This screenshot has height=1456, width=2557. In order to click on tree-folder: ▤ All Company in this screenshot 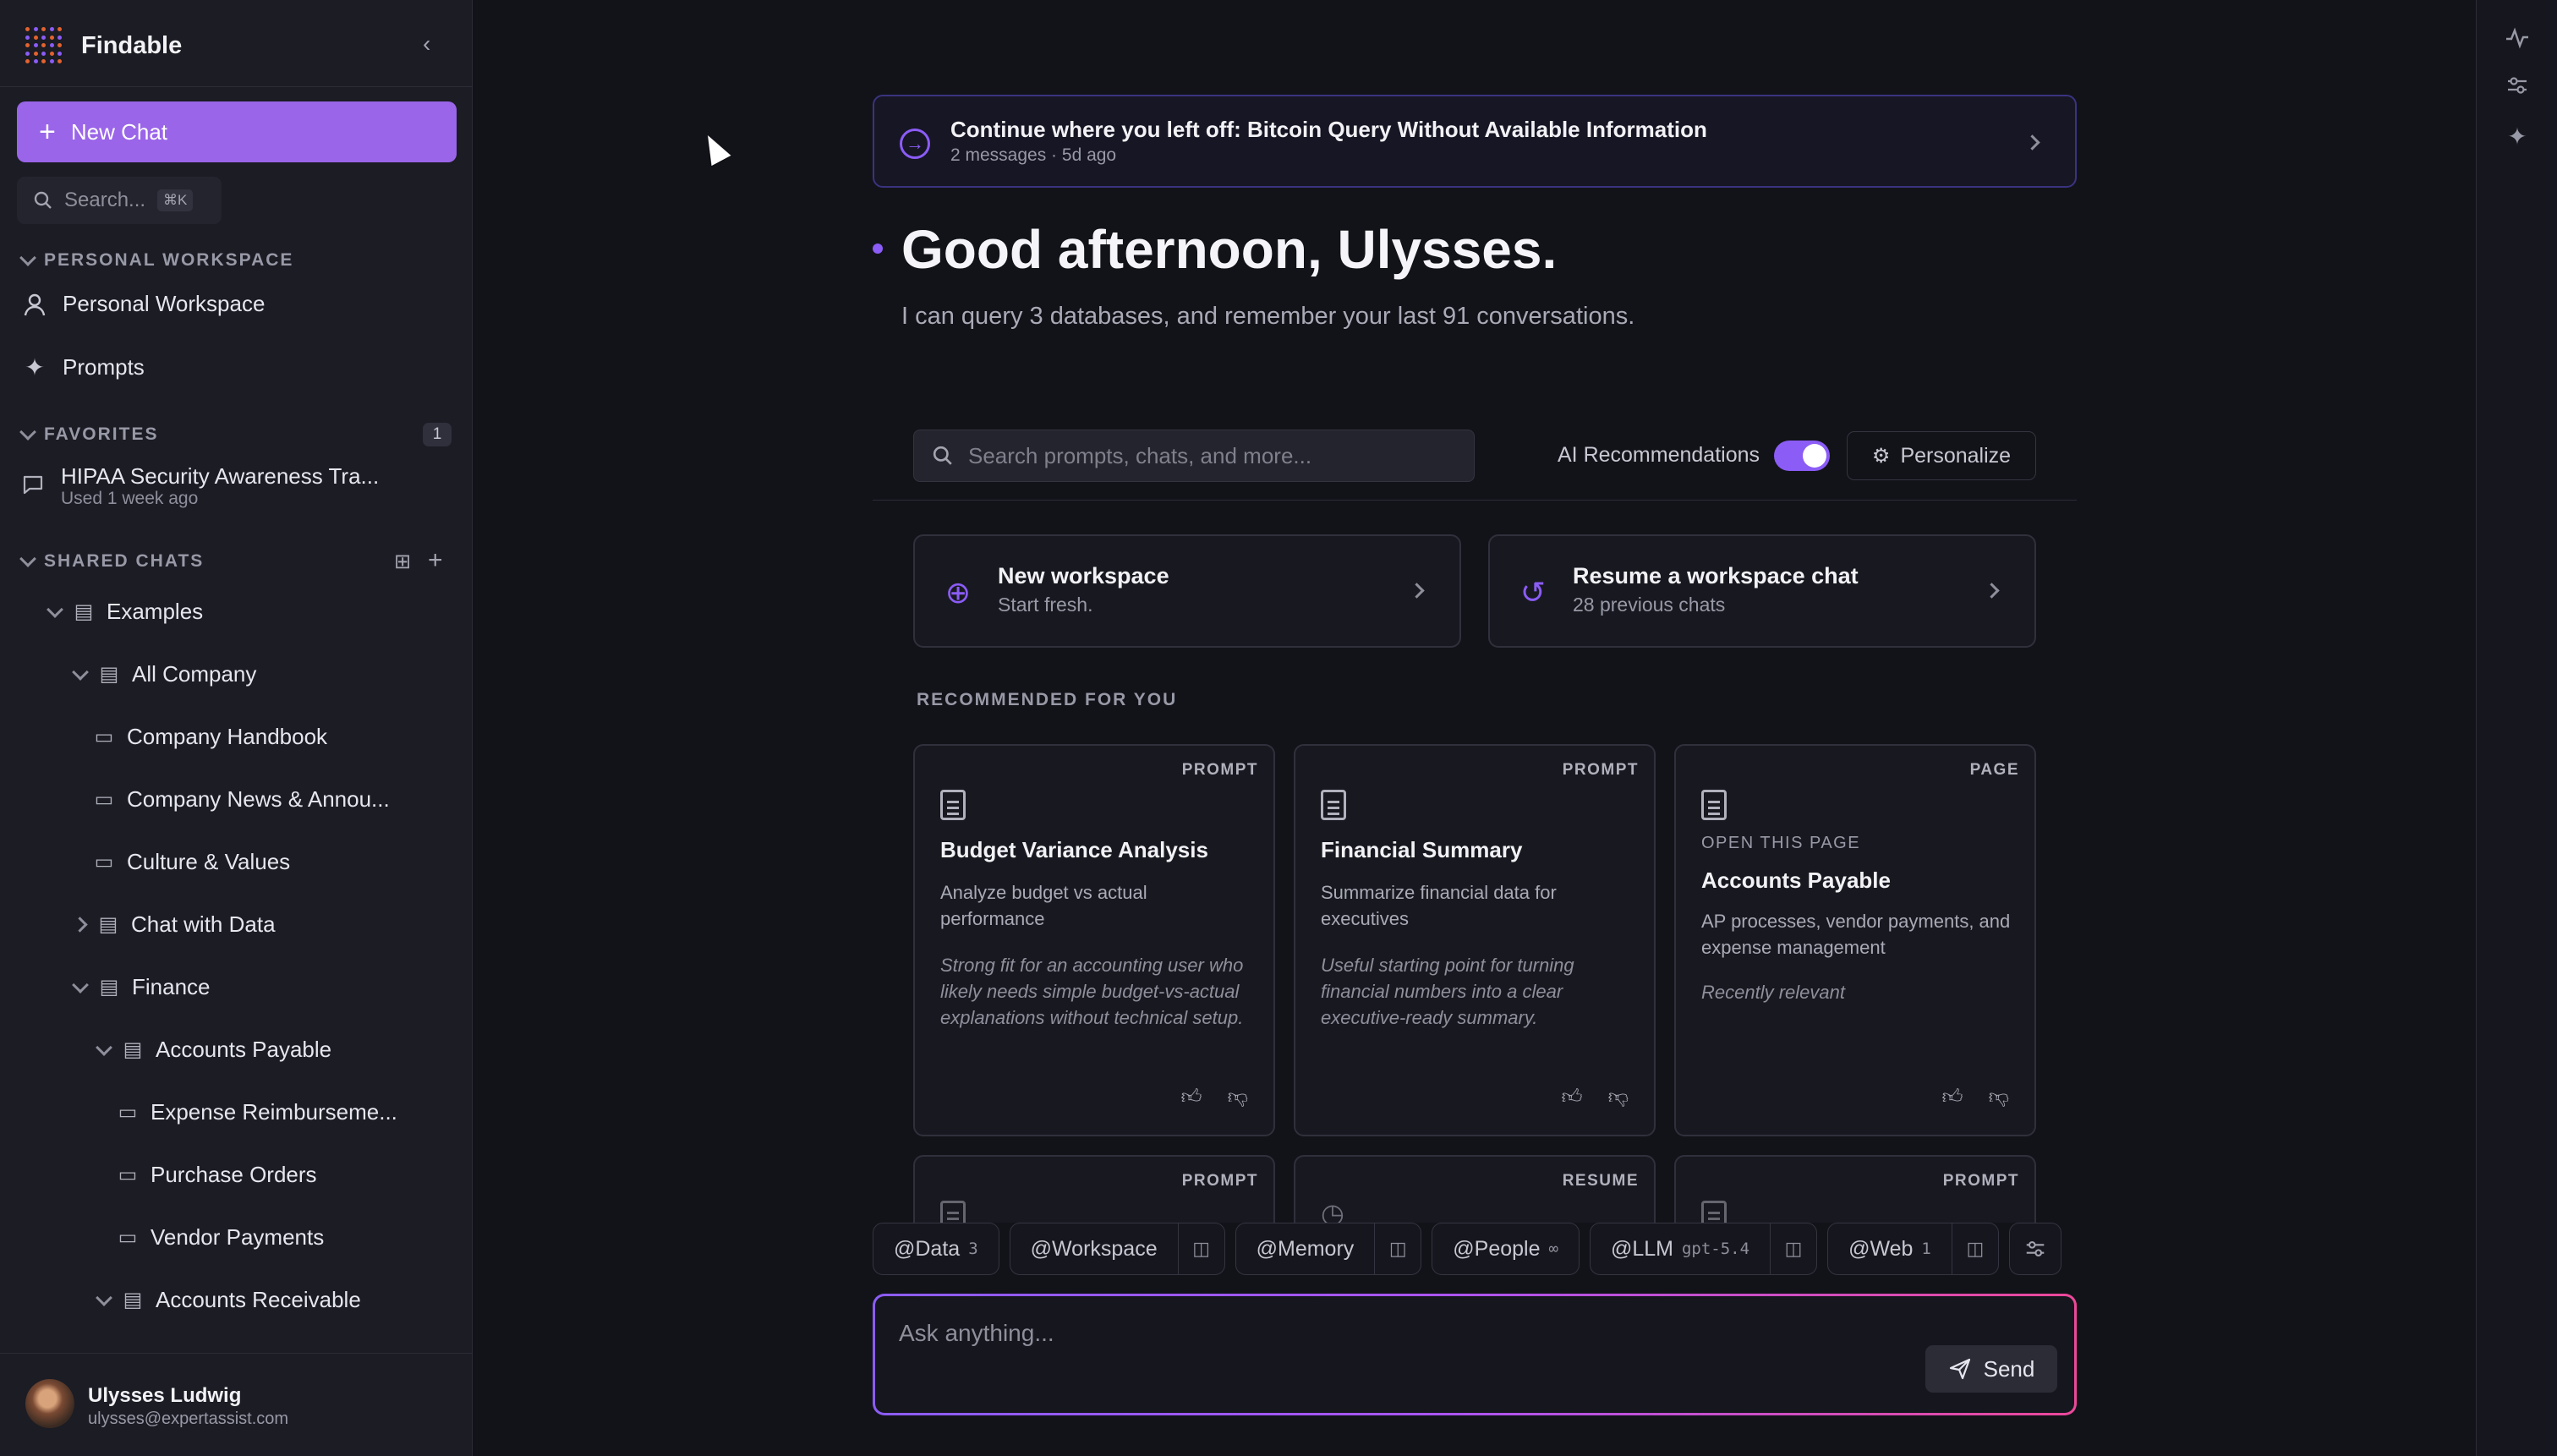, I will do `click(164, 674)`.